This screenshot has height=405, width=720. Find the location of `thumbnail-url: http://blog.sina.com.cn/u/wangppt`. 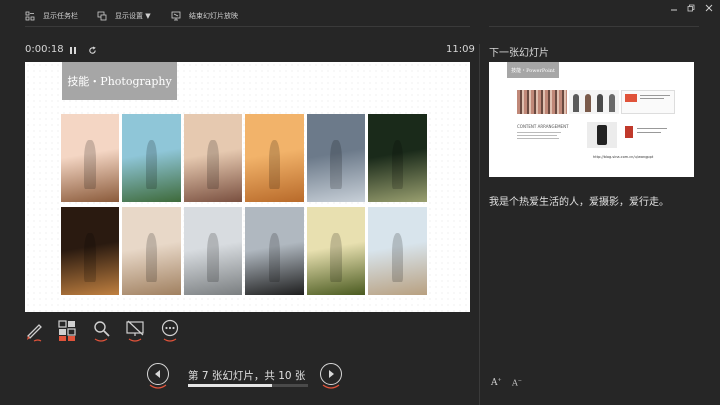

thumbnail-url: http://blog.sina.com.cn/u/wangppt is located at coordinates (623, 157).